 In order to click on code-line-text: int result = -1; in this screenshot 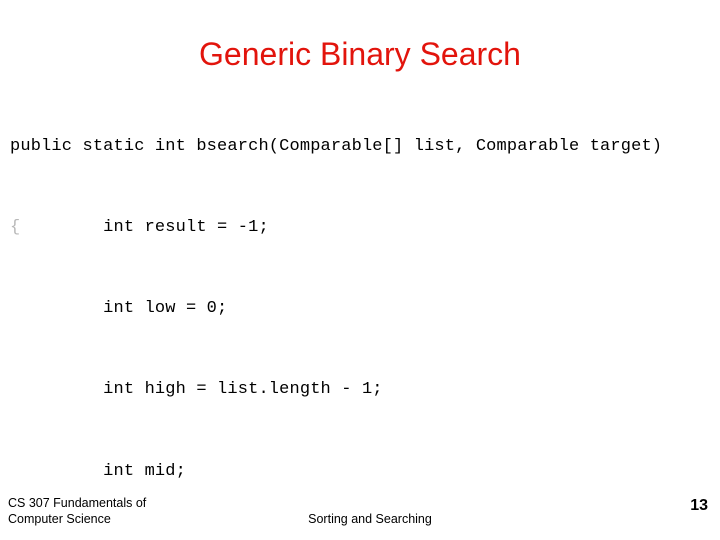, I will do `click(144, 228)`.